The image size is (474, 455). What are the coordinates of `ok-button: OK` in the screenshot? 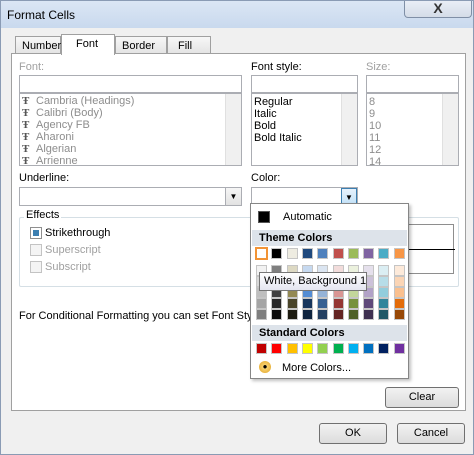 It's located at (353, 433).